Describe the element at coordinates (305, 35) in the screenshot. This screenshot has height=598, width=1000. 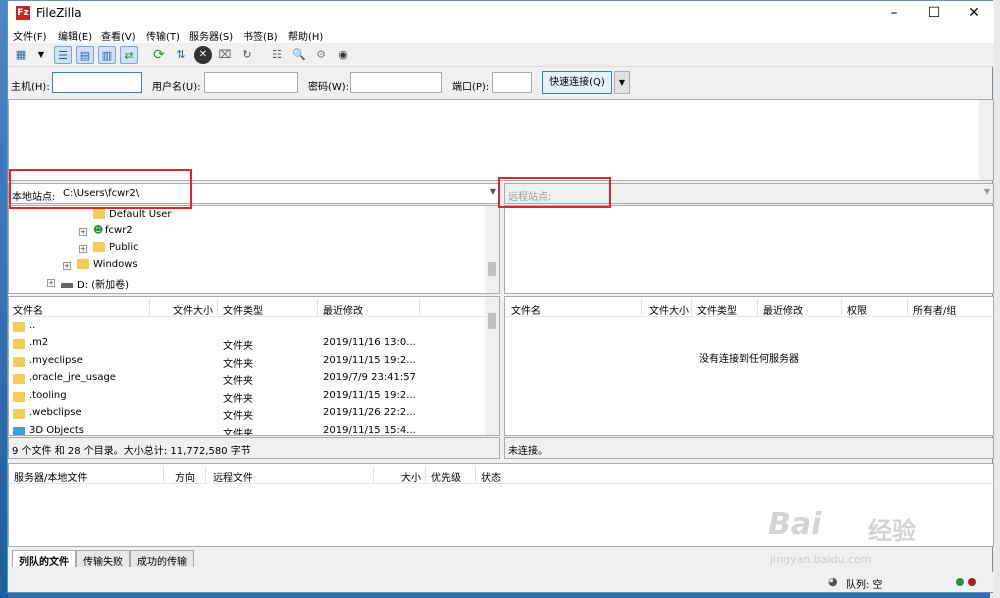
I see `menu-help: 帮助(H)` at that location.